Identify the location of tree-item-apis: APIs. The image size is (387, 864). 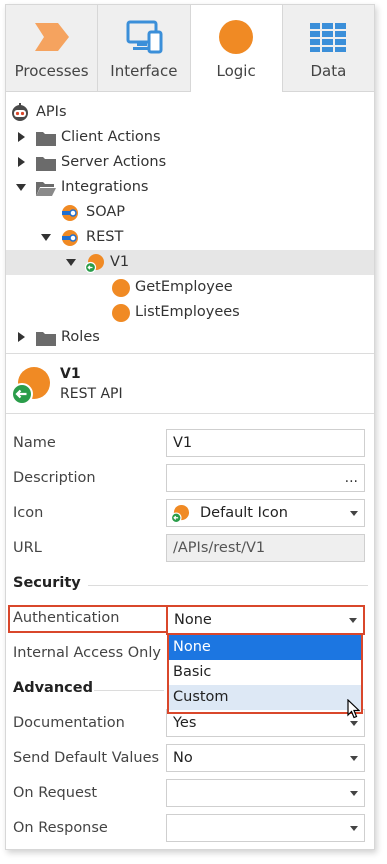
(190, 112).